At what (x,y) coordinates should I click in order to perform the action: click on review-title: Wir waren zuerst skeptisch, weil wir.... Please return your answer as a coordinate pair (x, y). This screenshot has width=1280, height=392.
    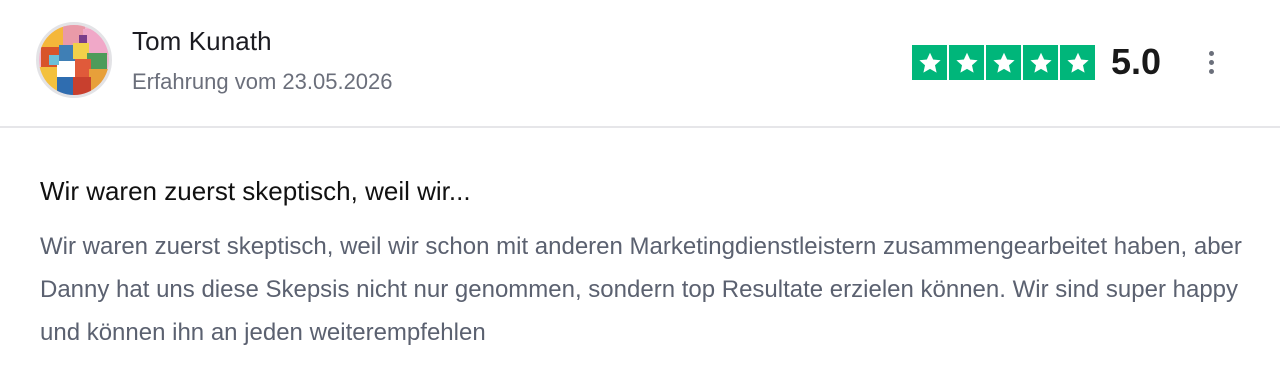
    Looking at the image, I should click on (255, 191).